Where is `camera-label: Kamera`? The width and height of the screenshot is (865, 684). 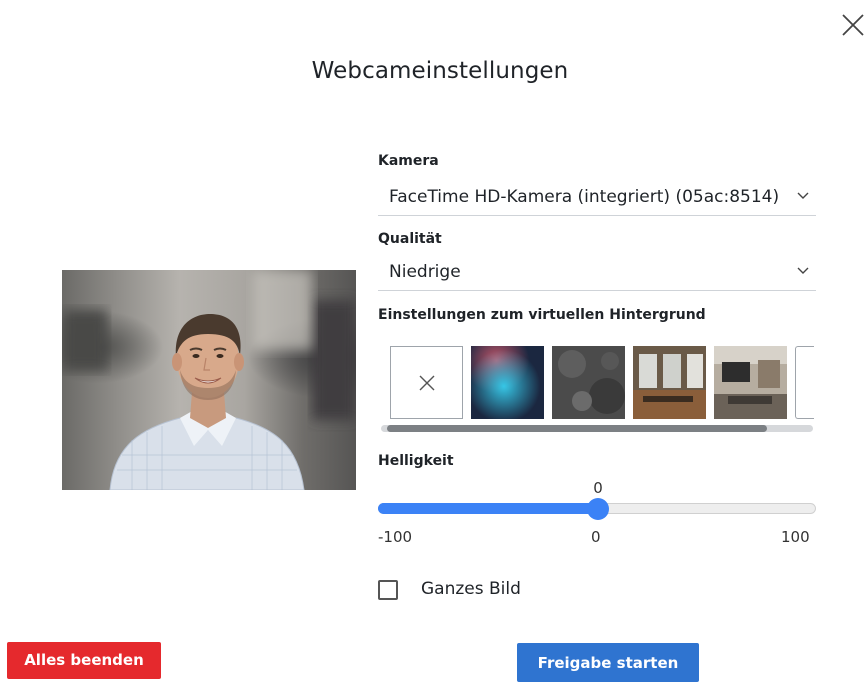
camera-label: Kamera is located at coordinates (408, 161).